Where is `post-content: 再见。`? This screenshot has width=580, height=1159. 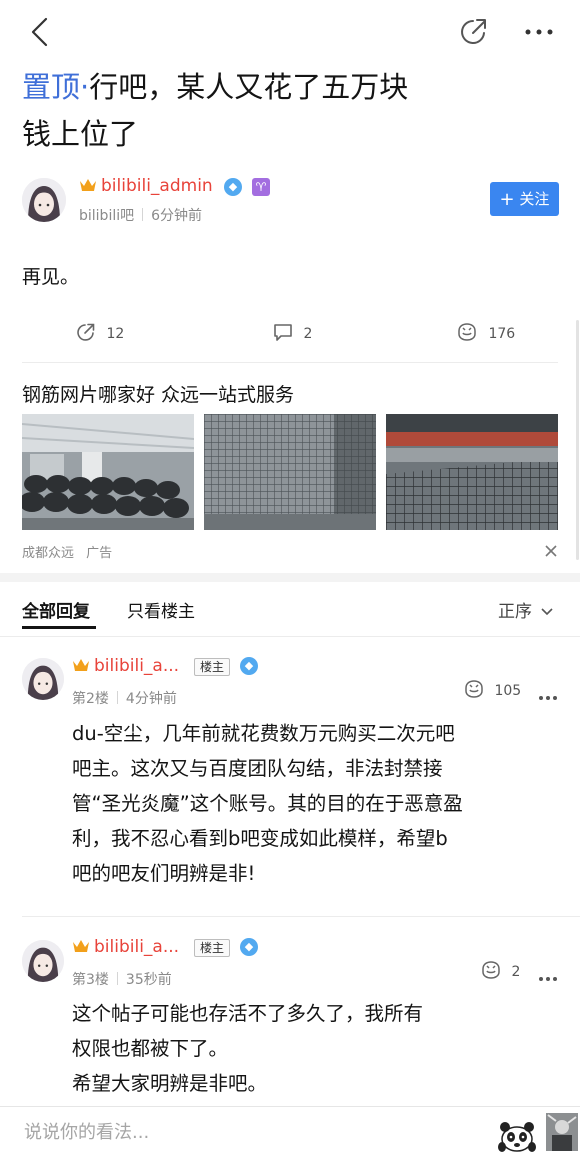
post-content: 再见。 is located at coordinates (51, 277).